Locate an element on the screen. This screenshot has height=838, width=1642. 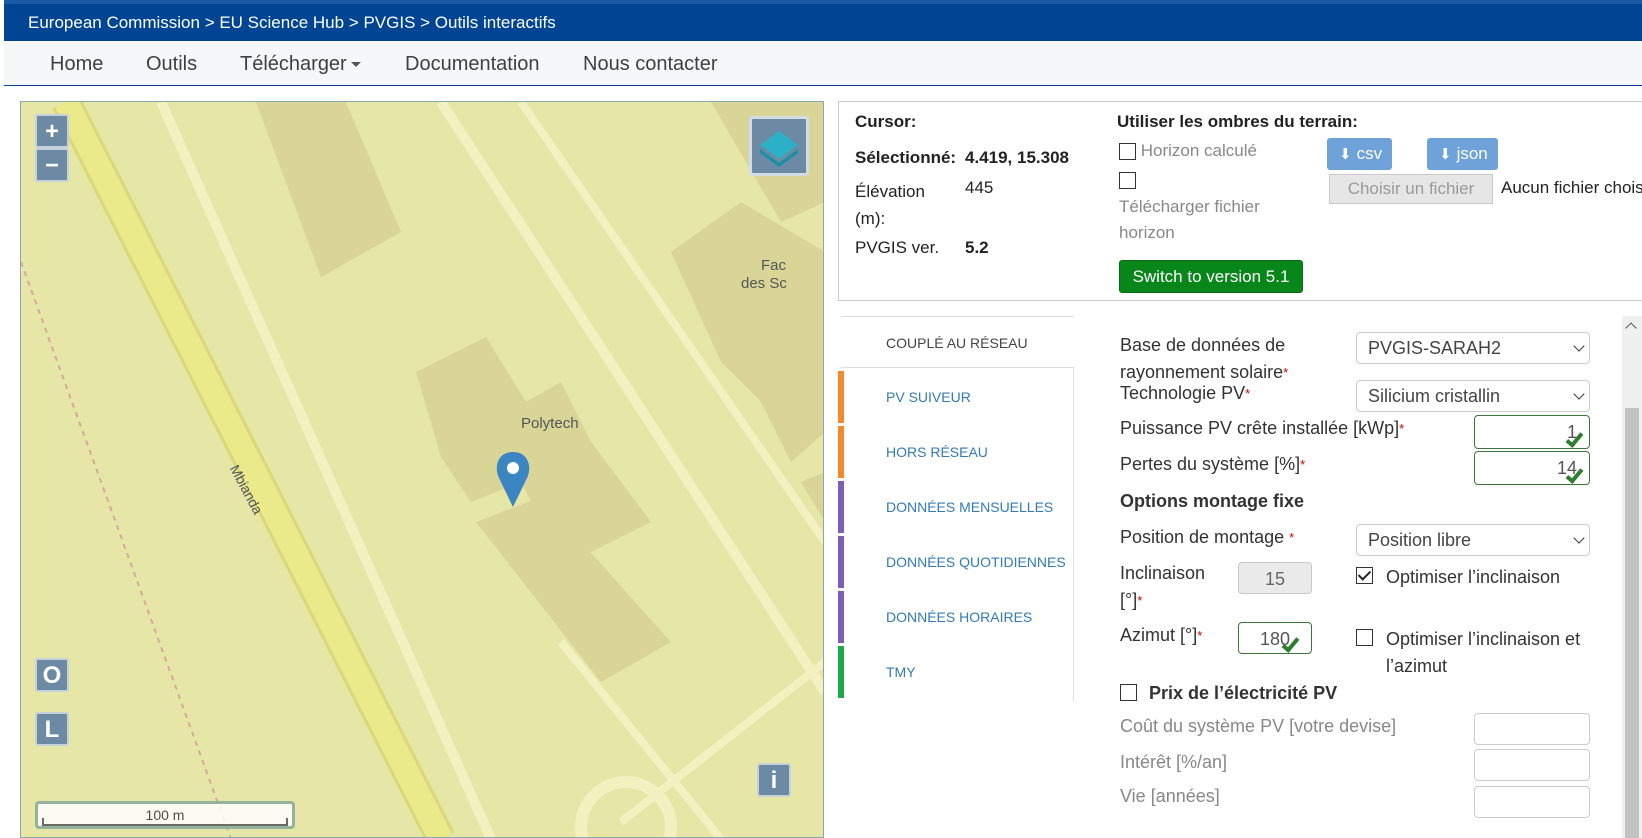
tab-monthly-data: DONNÉES MENSUELLES is located at coordinates (956, 507).